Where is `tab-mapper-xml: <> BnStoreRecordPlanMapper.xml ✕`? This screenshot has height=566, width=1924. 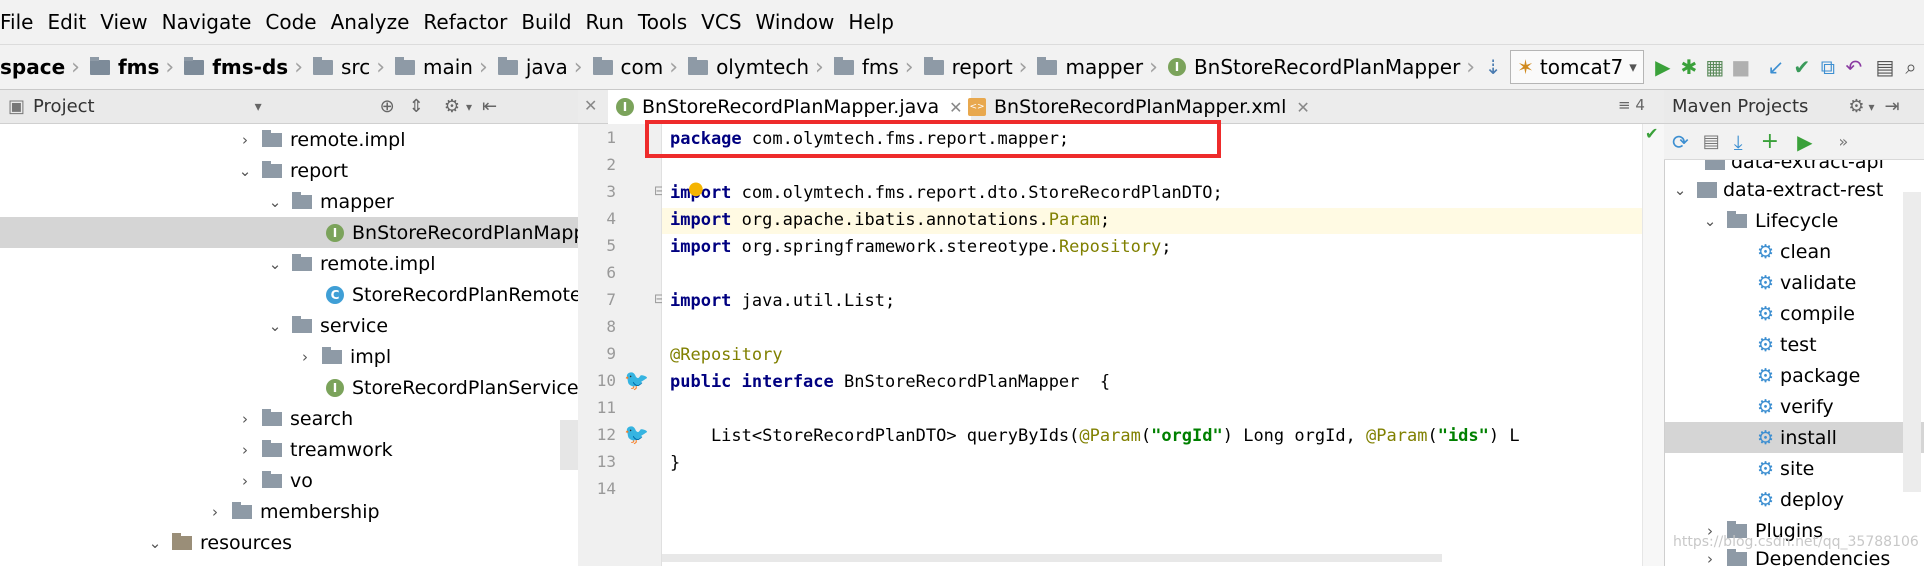
tab-mapper-xml: <> BnStoreRecordPlanMapper.xml ✕ is located at coordinates (1139, 107).